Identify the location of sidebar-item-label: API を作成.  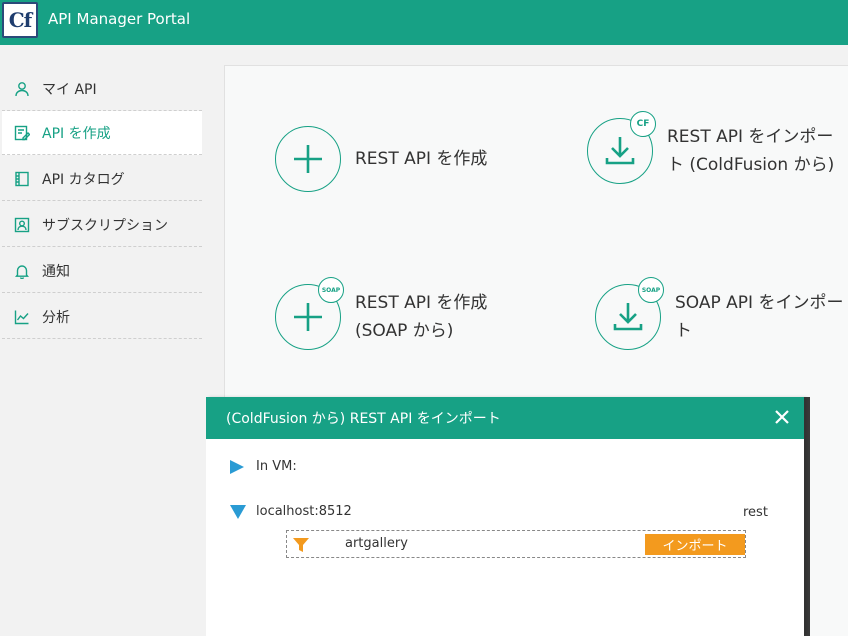
(76, 133).